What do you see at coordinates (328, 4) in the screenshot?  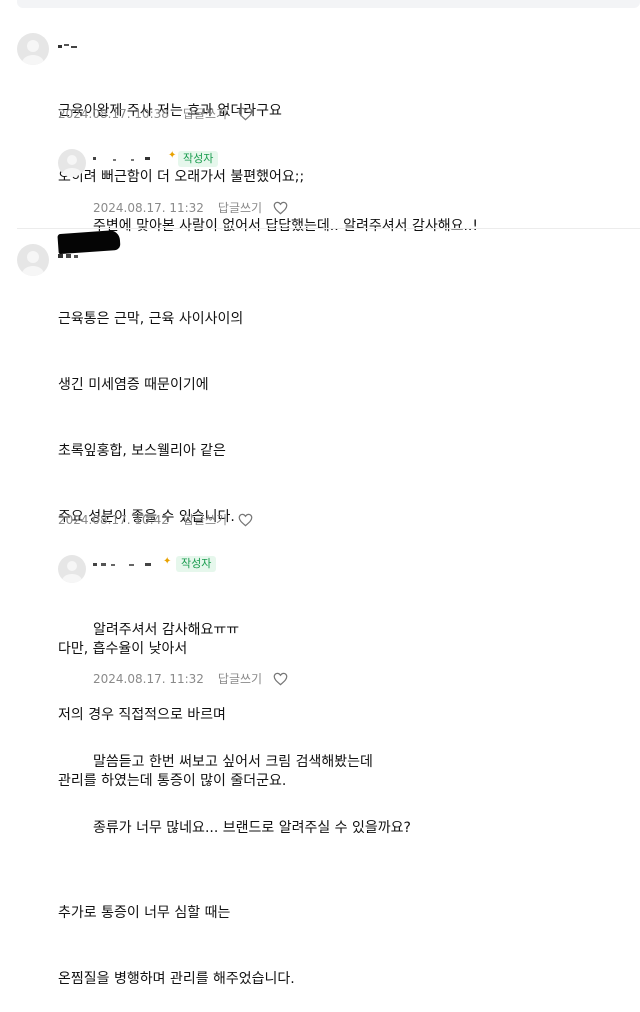 I see `top-panel-edge` at bounding box center [328, 4].